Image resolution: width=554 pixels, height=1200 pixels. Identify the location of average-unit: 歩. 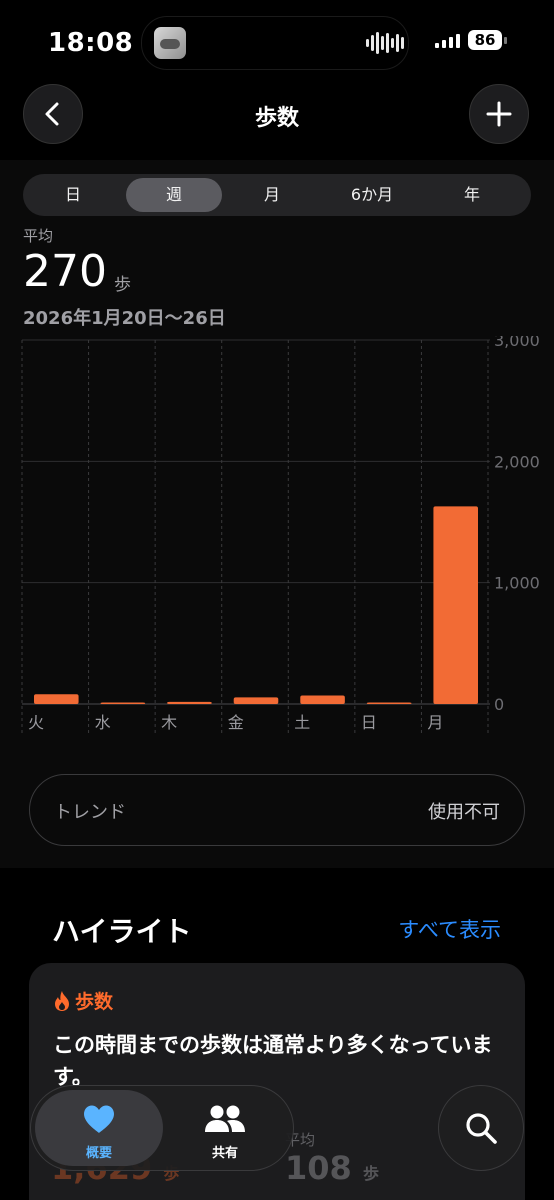
(122, 285).